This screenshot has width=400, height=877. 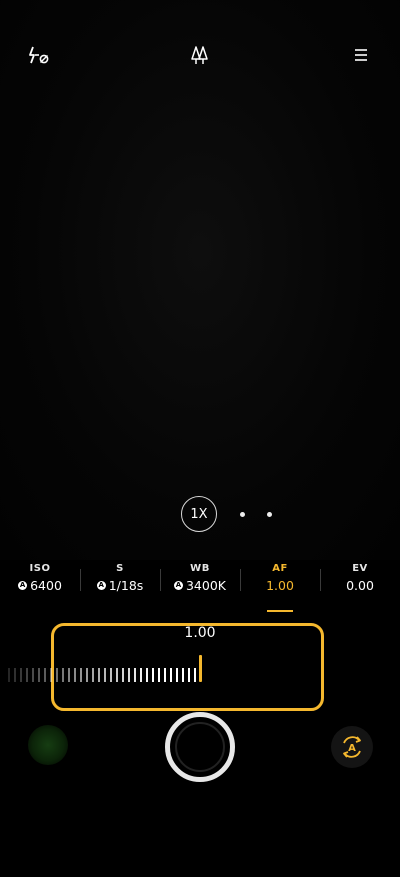 I want to click on auto-mode-toggle: A, so click(x=352, y=747).